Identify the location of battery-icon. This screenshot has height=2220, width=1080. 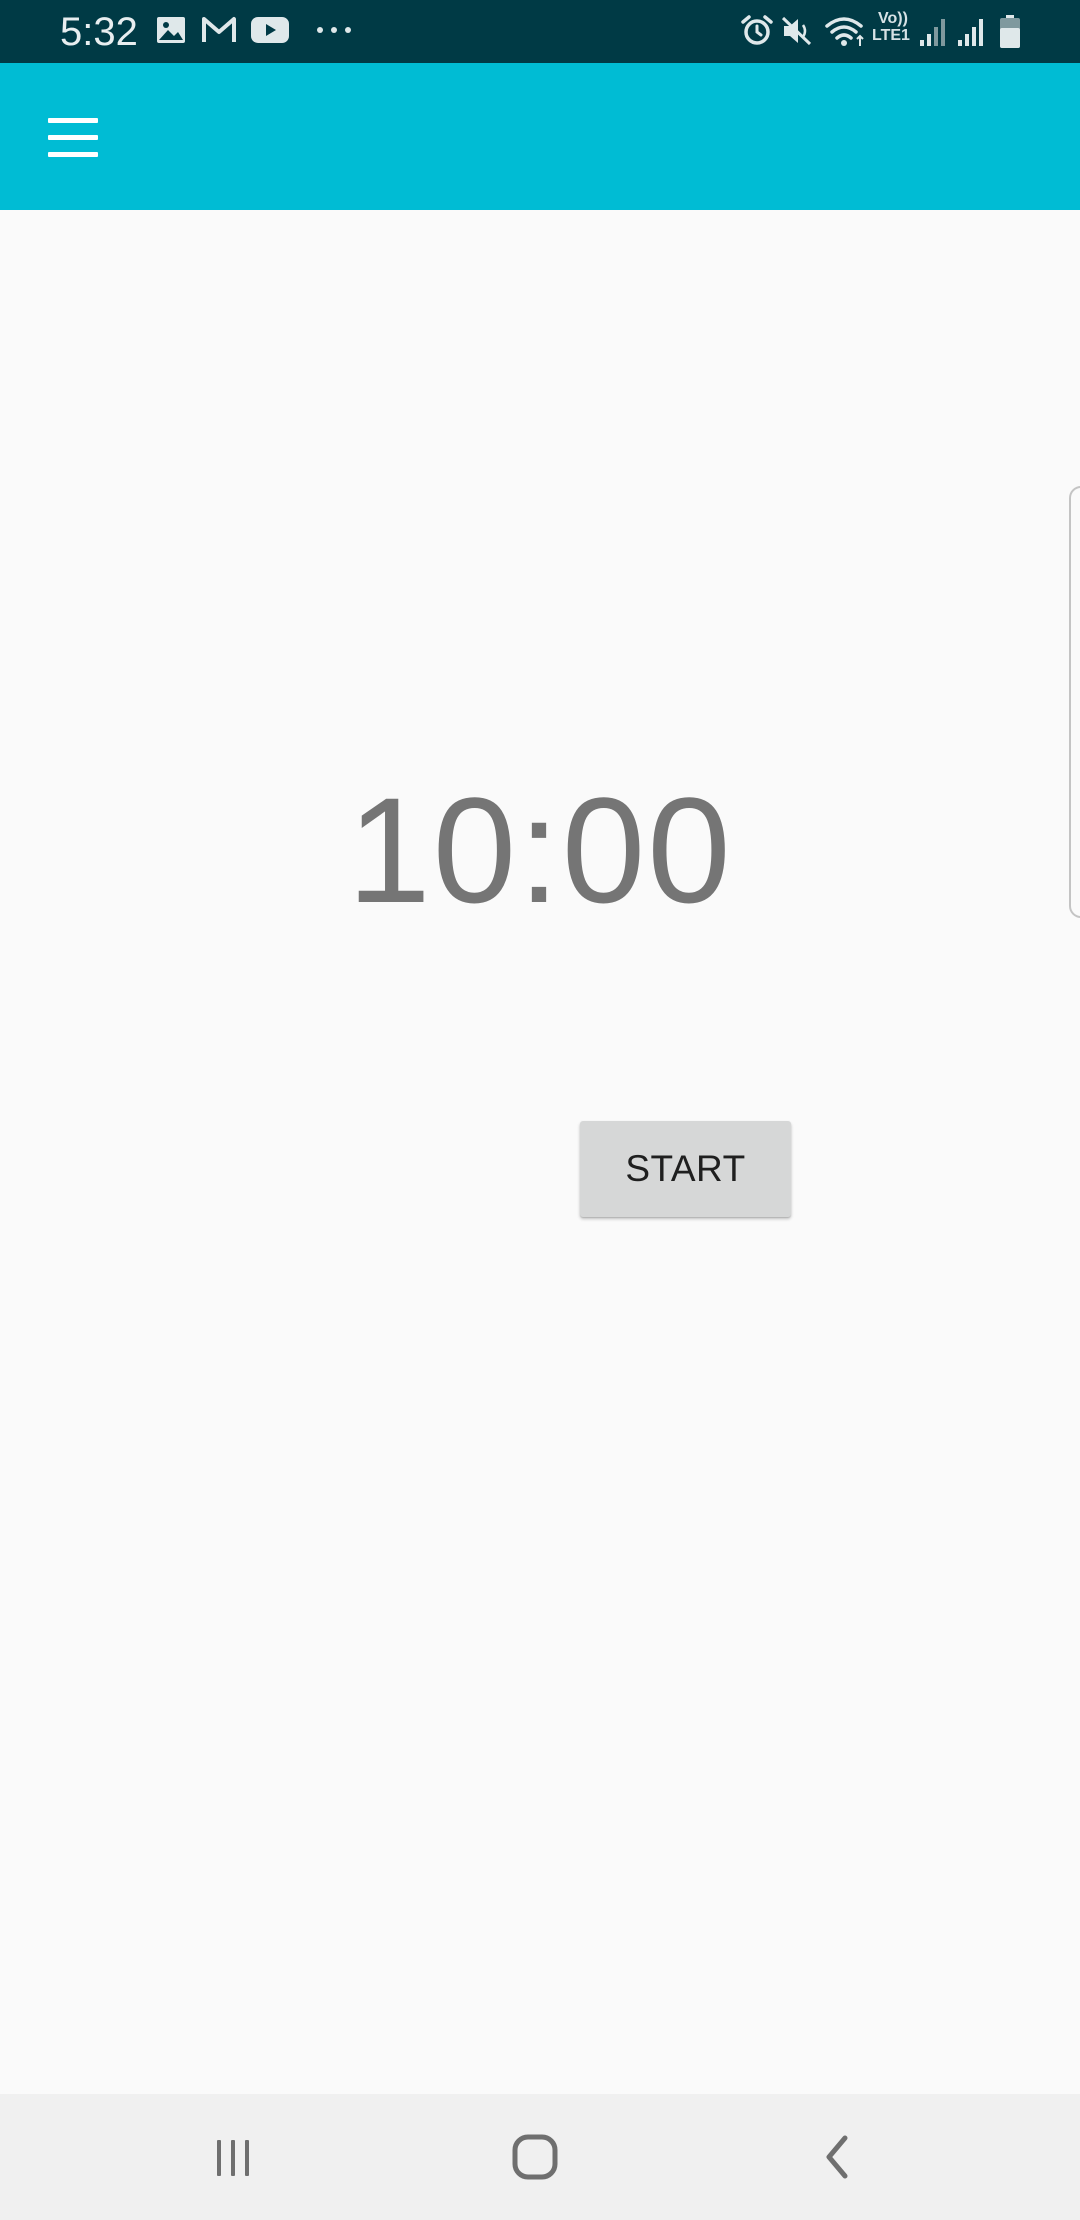
(1010, 32).